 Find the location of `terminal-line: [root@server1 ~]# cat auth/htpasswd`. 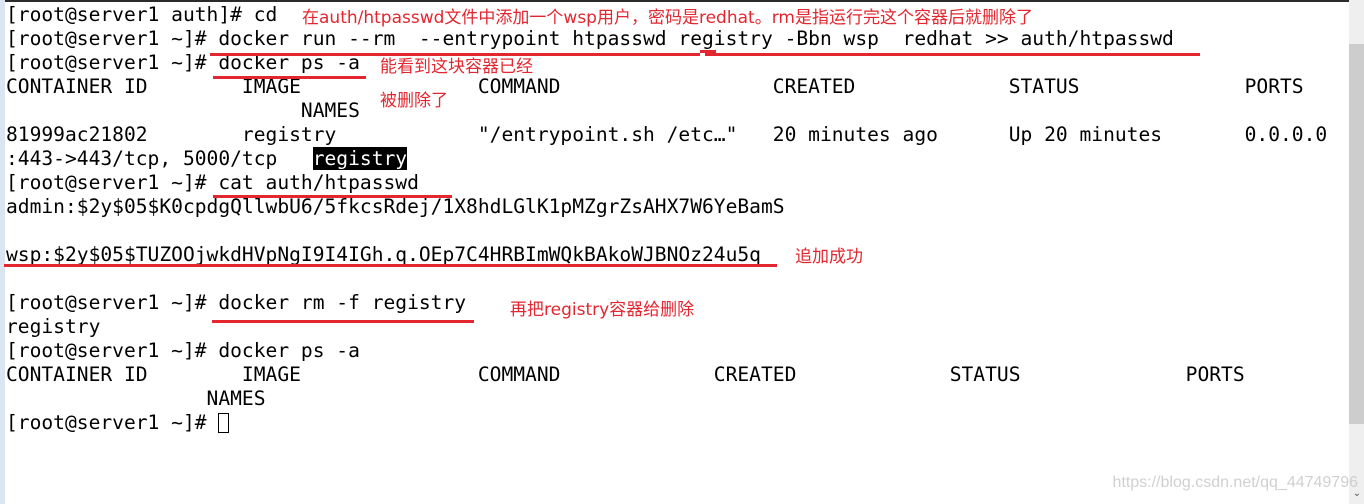

terminal-line: [root@server1 ~]# cat auth/htpasswd is located at coordinates (212, 183).